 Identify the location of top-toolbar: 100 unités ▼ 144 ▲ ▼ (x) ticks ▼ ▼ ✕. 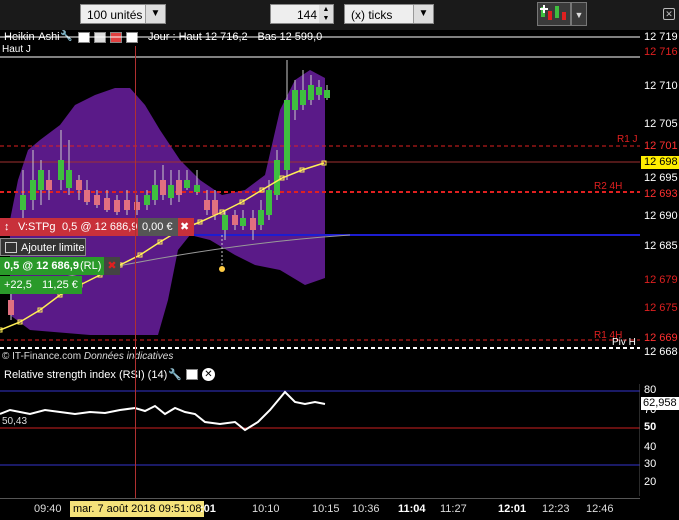
(339, 15).